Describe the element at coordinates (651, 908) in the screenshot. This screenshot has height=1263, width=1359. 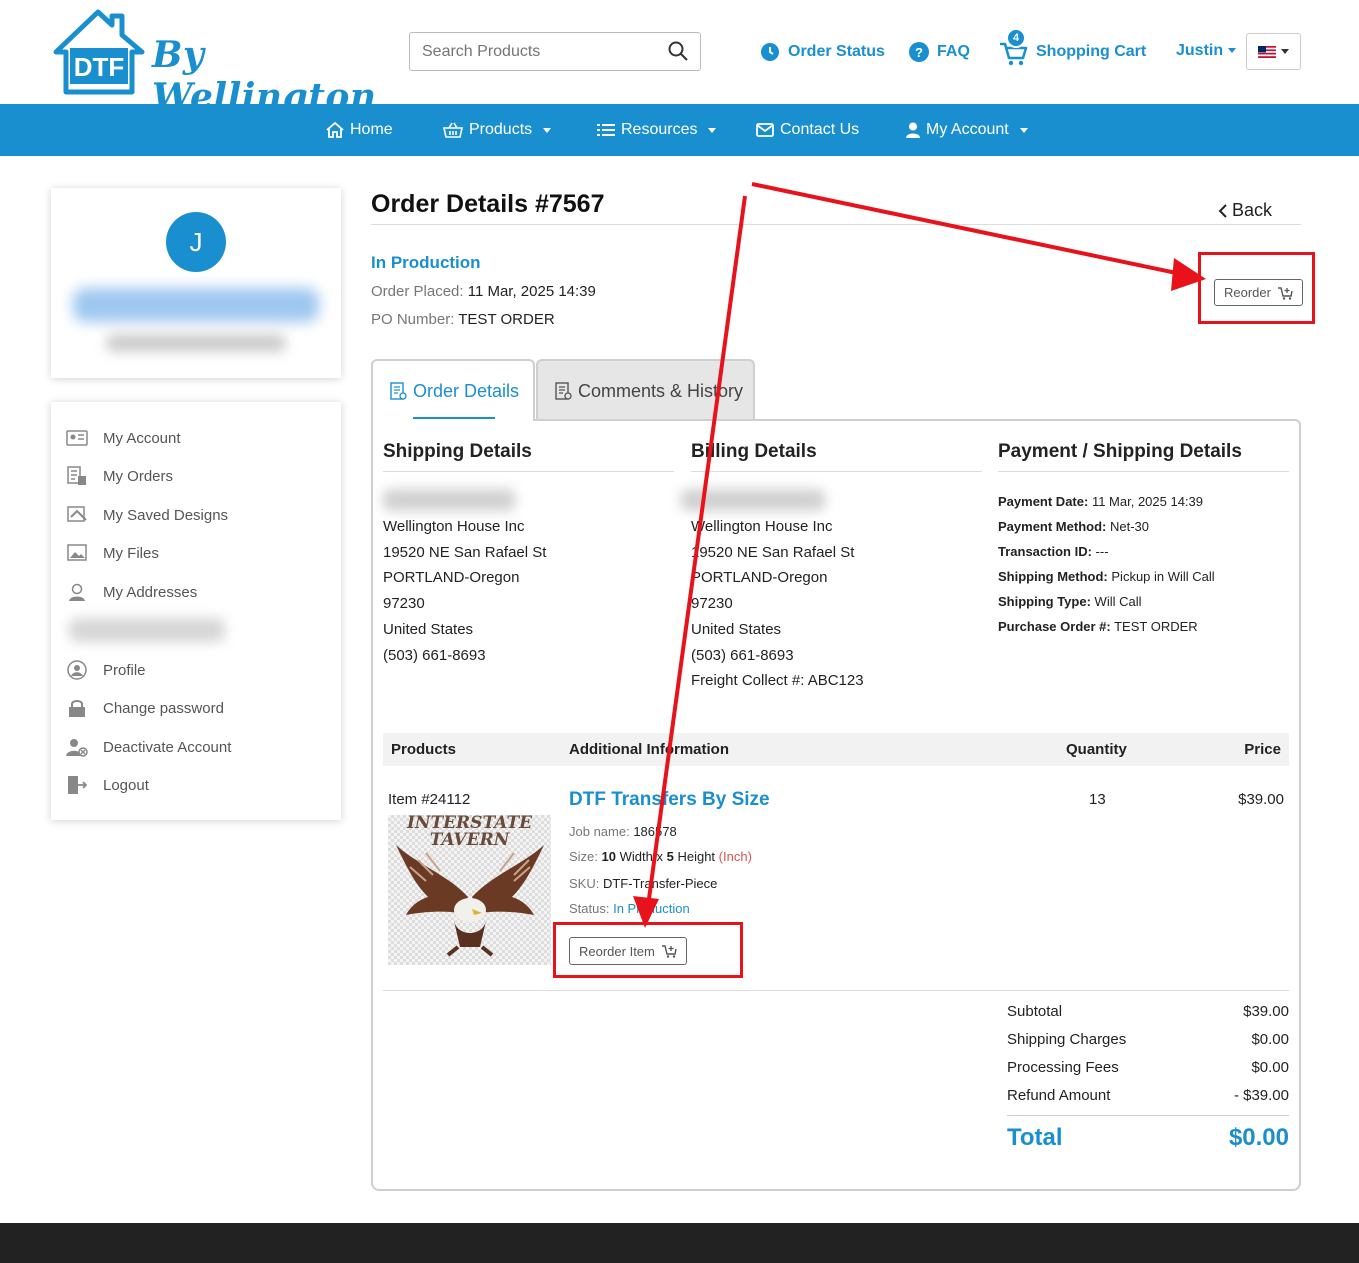
I see `item-status-value: In Production` at that location.